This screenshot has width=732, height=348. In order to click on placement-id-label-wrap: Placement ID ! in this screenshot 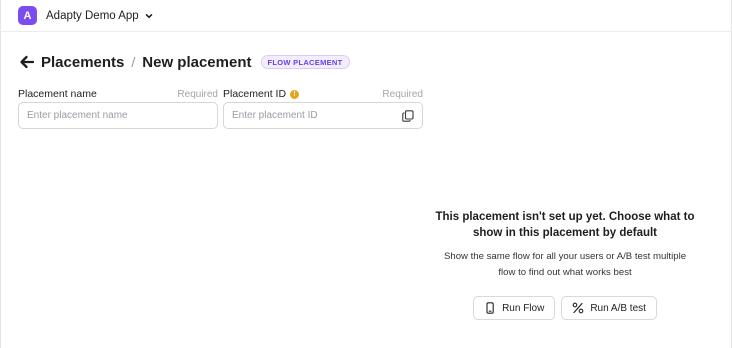, I will do `click(261, 94)`.